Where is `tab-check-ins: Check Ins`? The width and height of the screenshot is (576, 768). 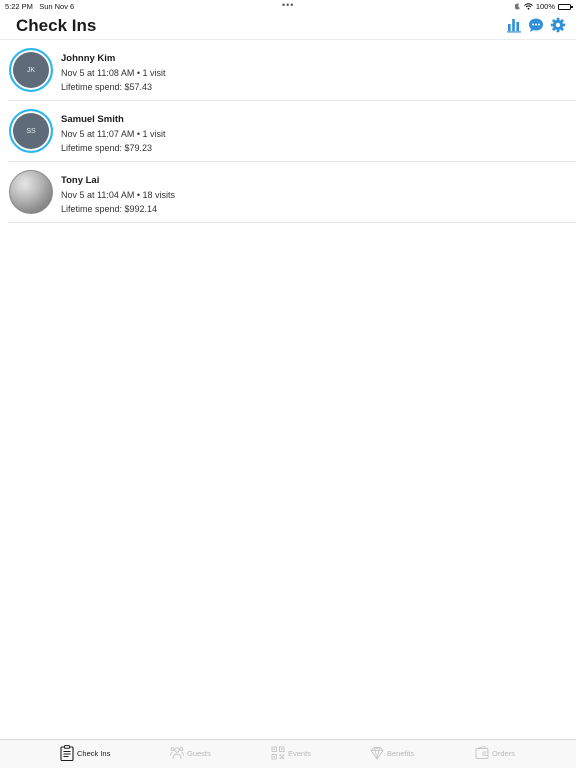
tab-check-ins: Check Ins is located at coordinates (85, 753).